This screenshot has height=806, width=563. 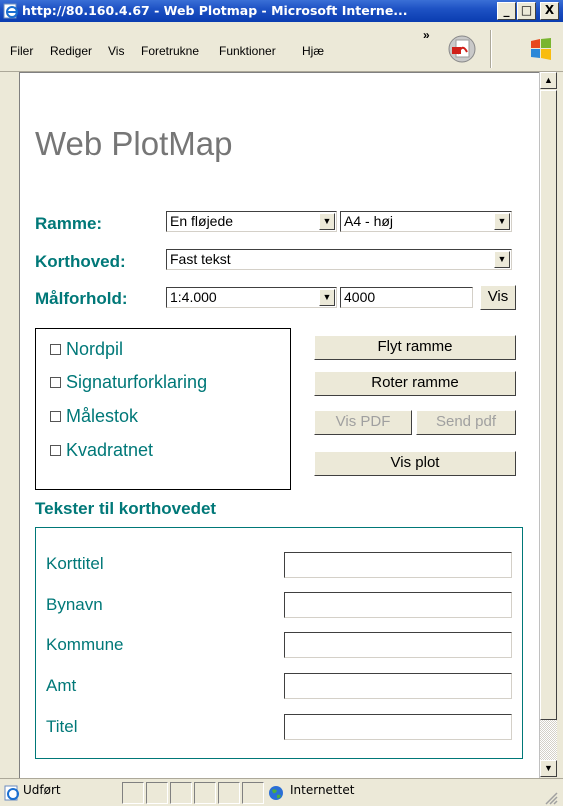 I want to click on checkbox-label: Målestok, so click(x=102, y=416).